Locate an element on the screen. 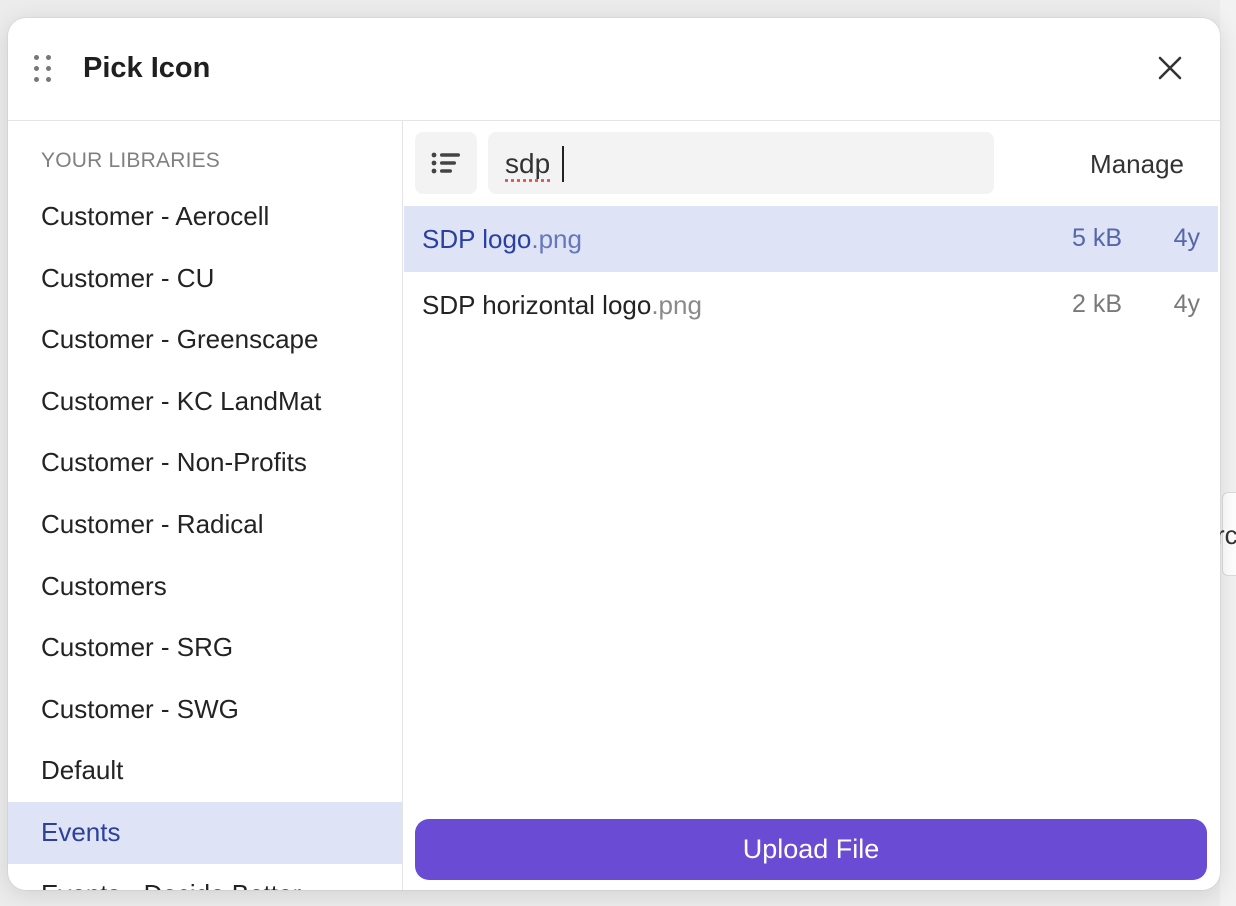  library-item: Customers is located at coordinates (205, 587).